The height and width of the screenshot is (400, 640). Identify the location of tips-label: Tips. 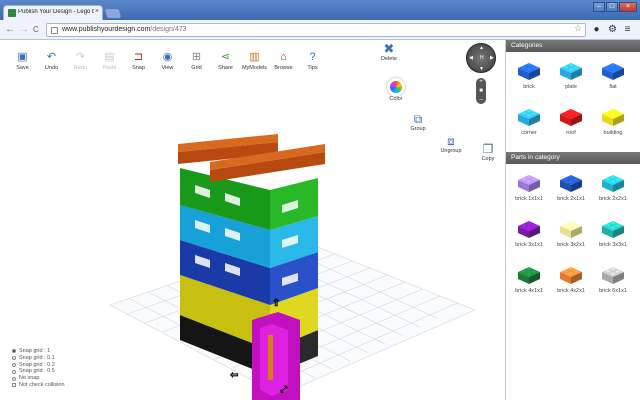
(312, 68).